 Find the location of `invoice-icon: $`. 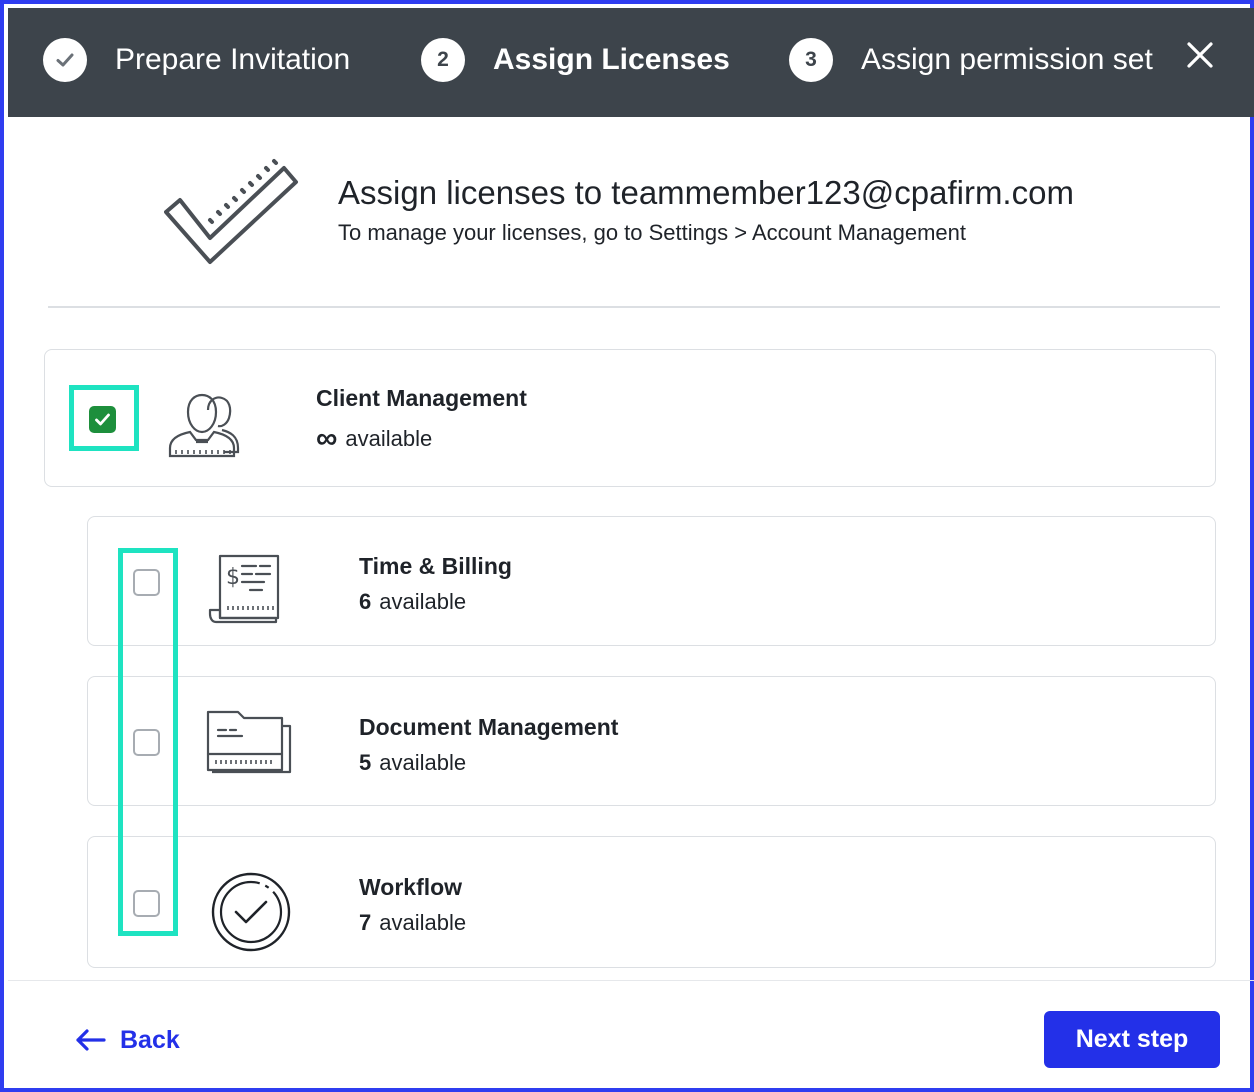

invoice-icon: $ is located at coordinates (244, 589).